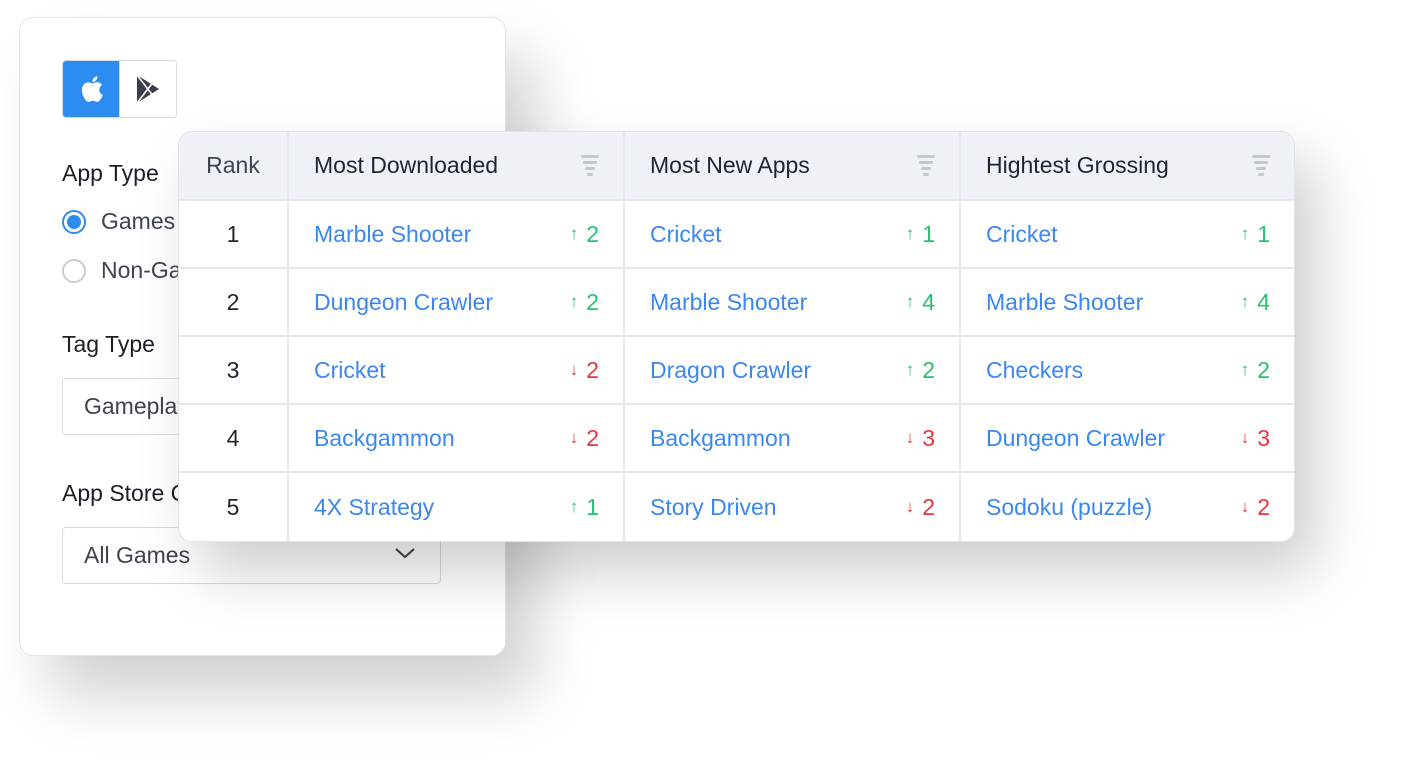 The height and width of the screenshot is (771, 1409). I want to click on app-link: 4X Strategy, so click(374, 507).